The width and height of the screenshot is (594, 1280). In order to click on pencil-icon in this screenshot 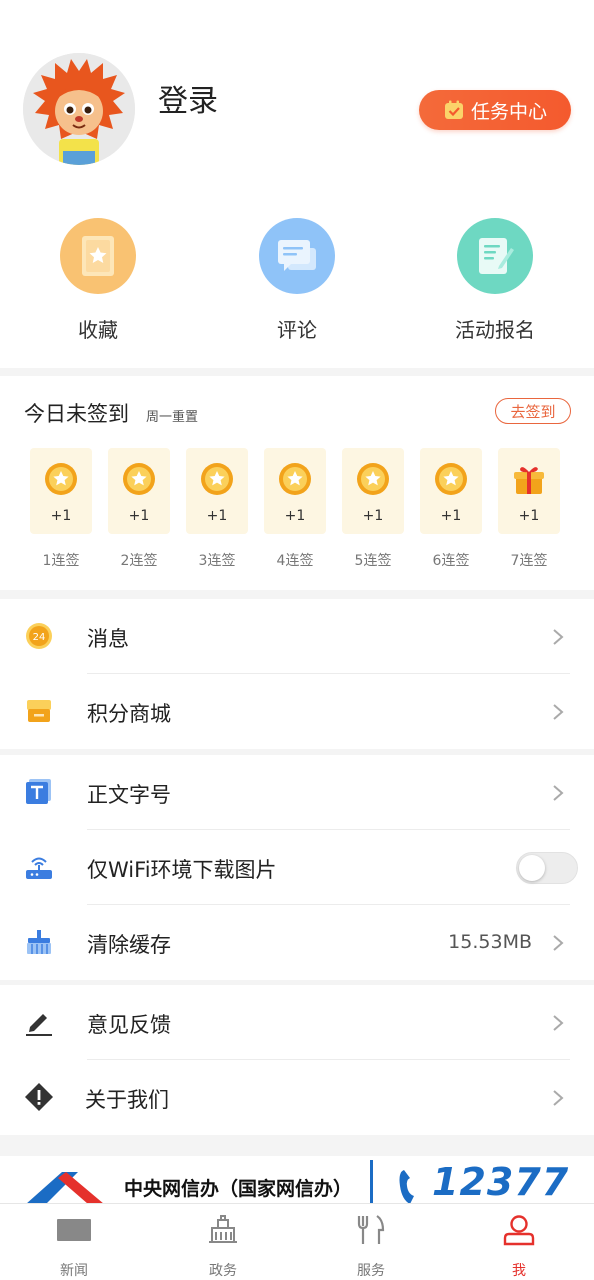, I will do `click(39, 1025)`.